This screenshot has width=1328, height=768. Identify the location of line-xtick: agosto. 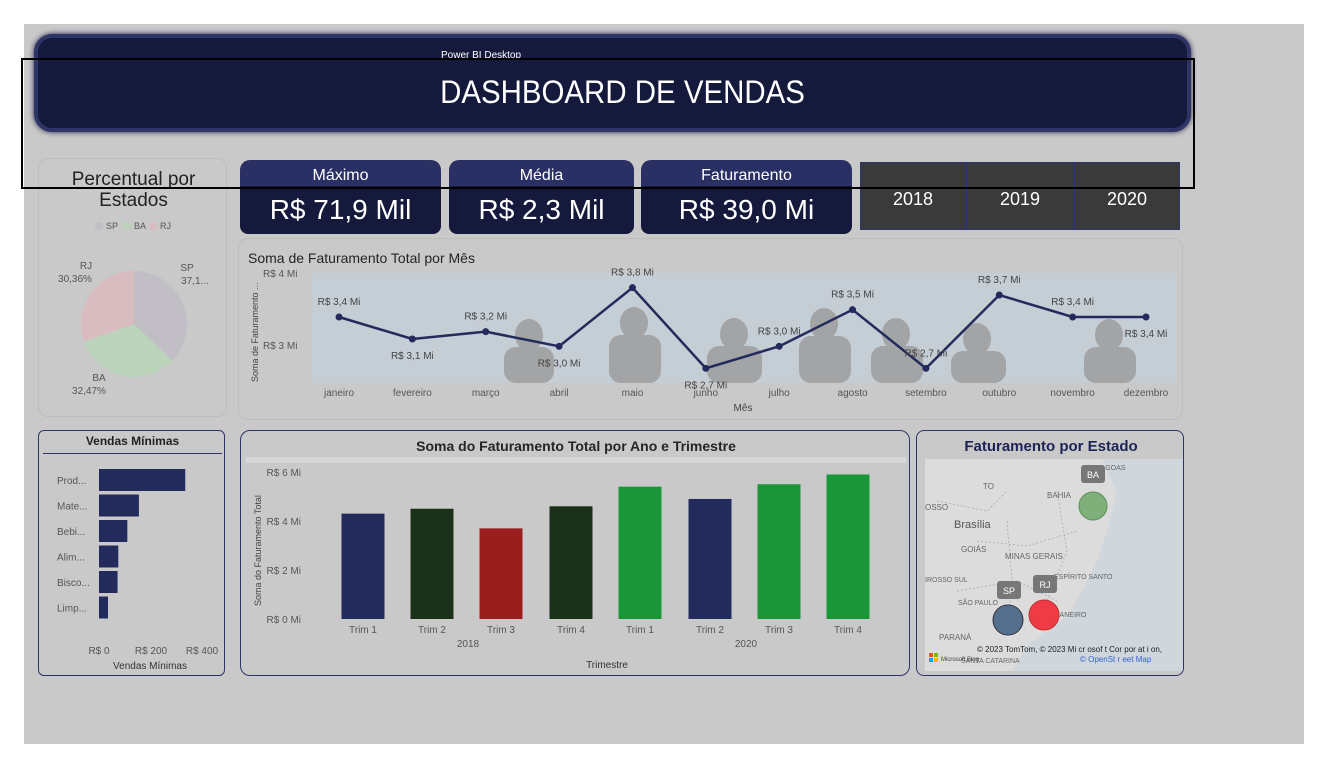
(853, 393).